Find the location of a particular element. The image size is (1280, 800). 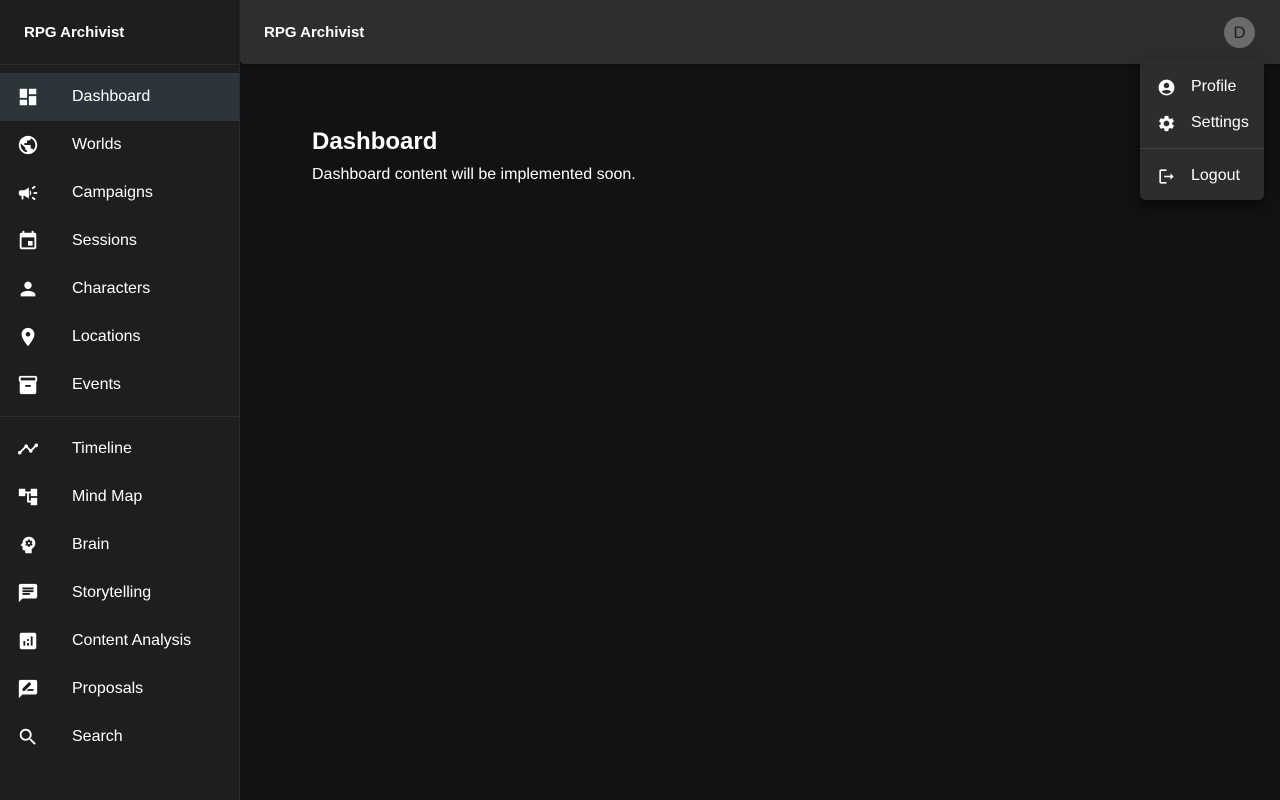

brain-icon is located at coordinates (28, 545).